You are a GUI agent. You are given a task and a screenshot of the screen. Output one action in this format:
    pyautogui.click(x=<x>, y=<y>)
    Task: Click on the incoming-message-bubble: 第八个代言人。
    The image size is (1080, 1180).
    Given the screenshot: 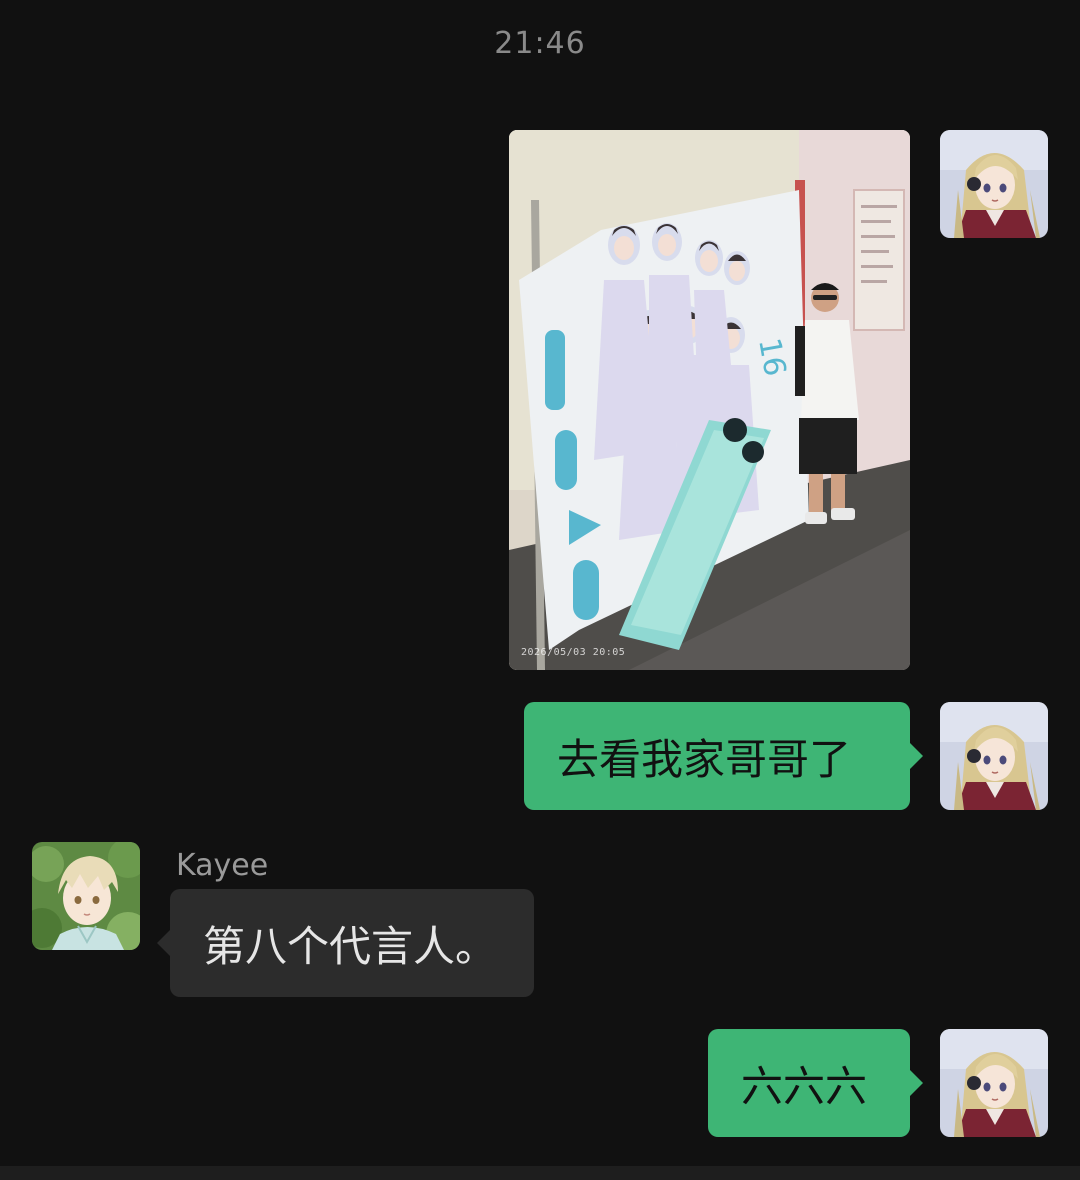 What is the action you would take?
    pyautogui.click(x=345, y=943)
    